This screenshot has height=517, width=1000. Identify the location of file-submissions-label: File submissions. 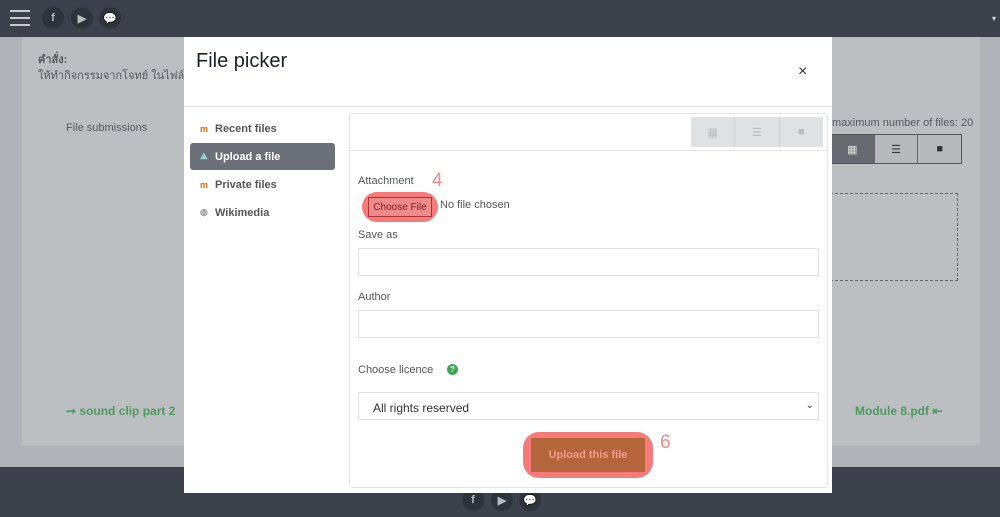
(107, 128).